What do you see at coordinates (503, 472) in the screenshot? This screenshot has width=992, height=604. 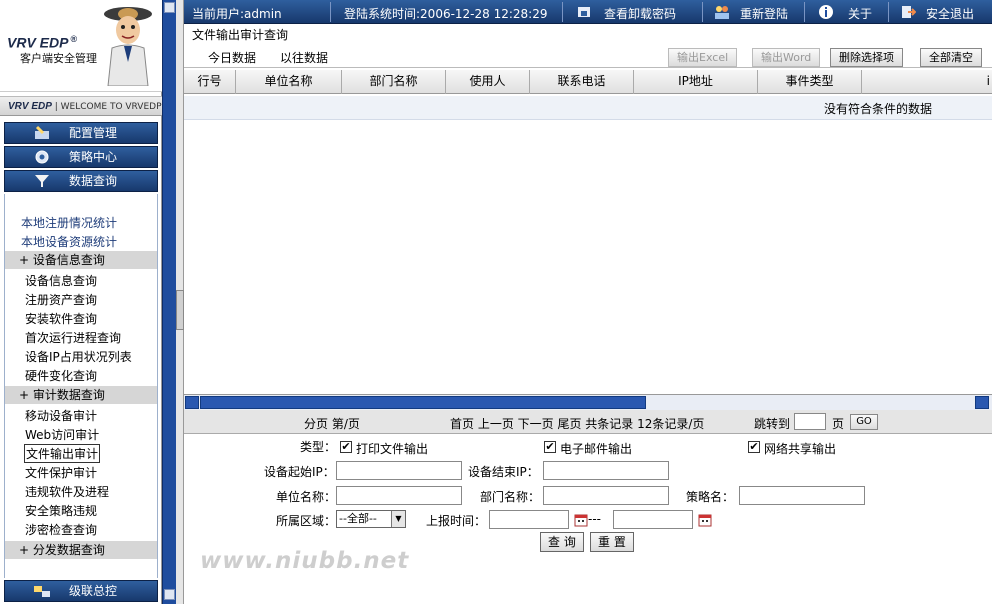 I see `end-ip-label: 设备结束IP：` at bounding box center [503, 472].